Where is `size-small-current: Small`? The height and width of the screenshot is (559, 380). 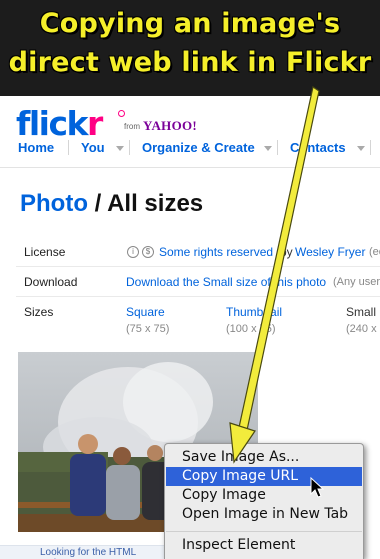 size-small-current: Small is located at coordinates (361, 312).